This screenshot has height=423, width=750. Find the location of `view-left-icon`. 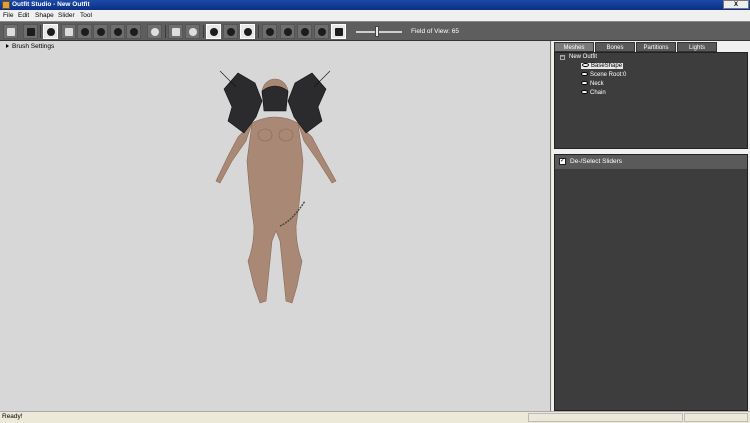

view-left-icon is located at coordinates (305, 32).